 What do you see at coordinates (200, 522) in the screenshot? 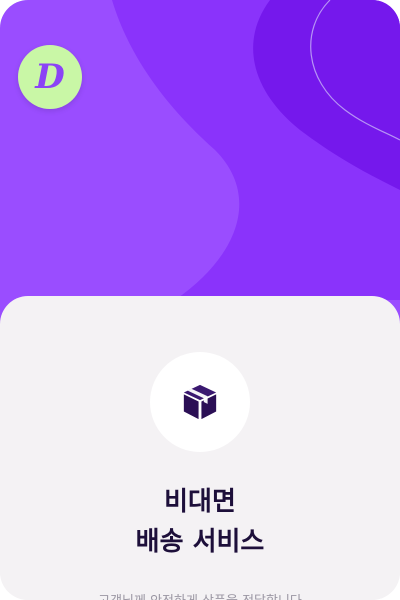
I see `feature-title: 비대면 배송 서비스` at bounding box center [200, 522].